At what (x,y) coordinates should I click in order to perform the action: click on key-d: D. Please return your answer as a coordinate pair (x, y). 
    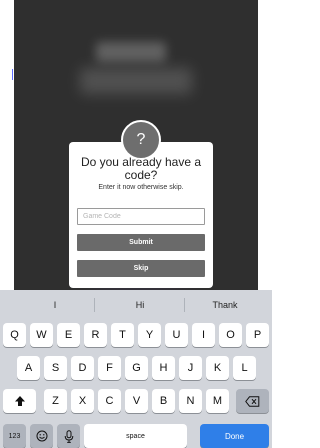
    Looking at the image, I should click on (82, 368).